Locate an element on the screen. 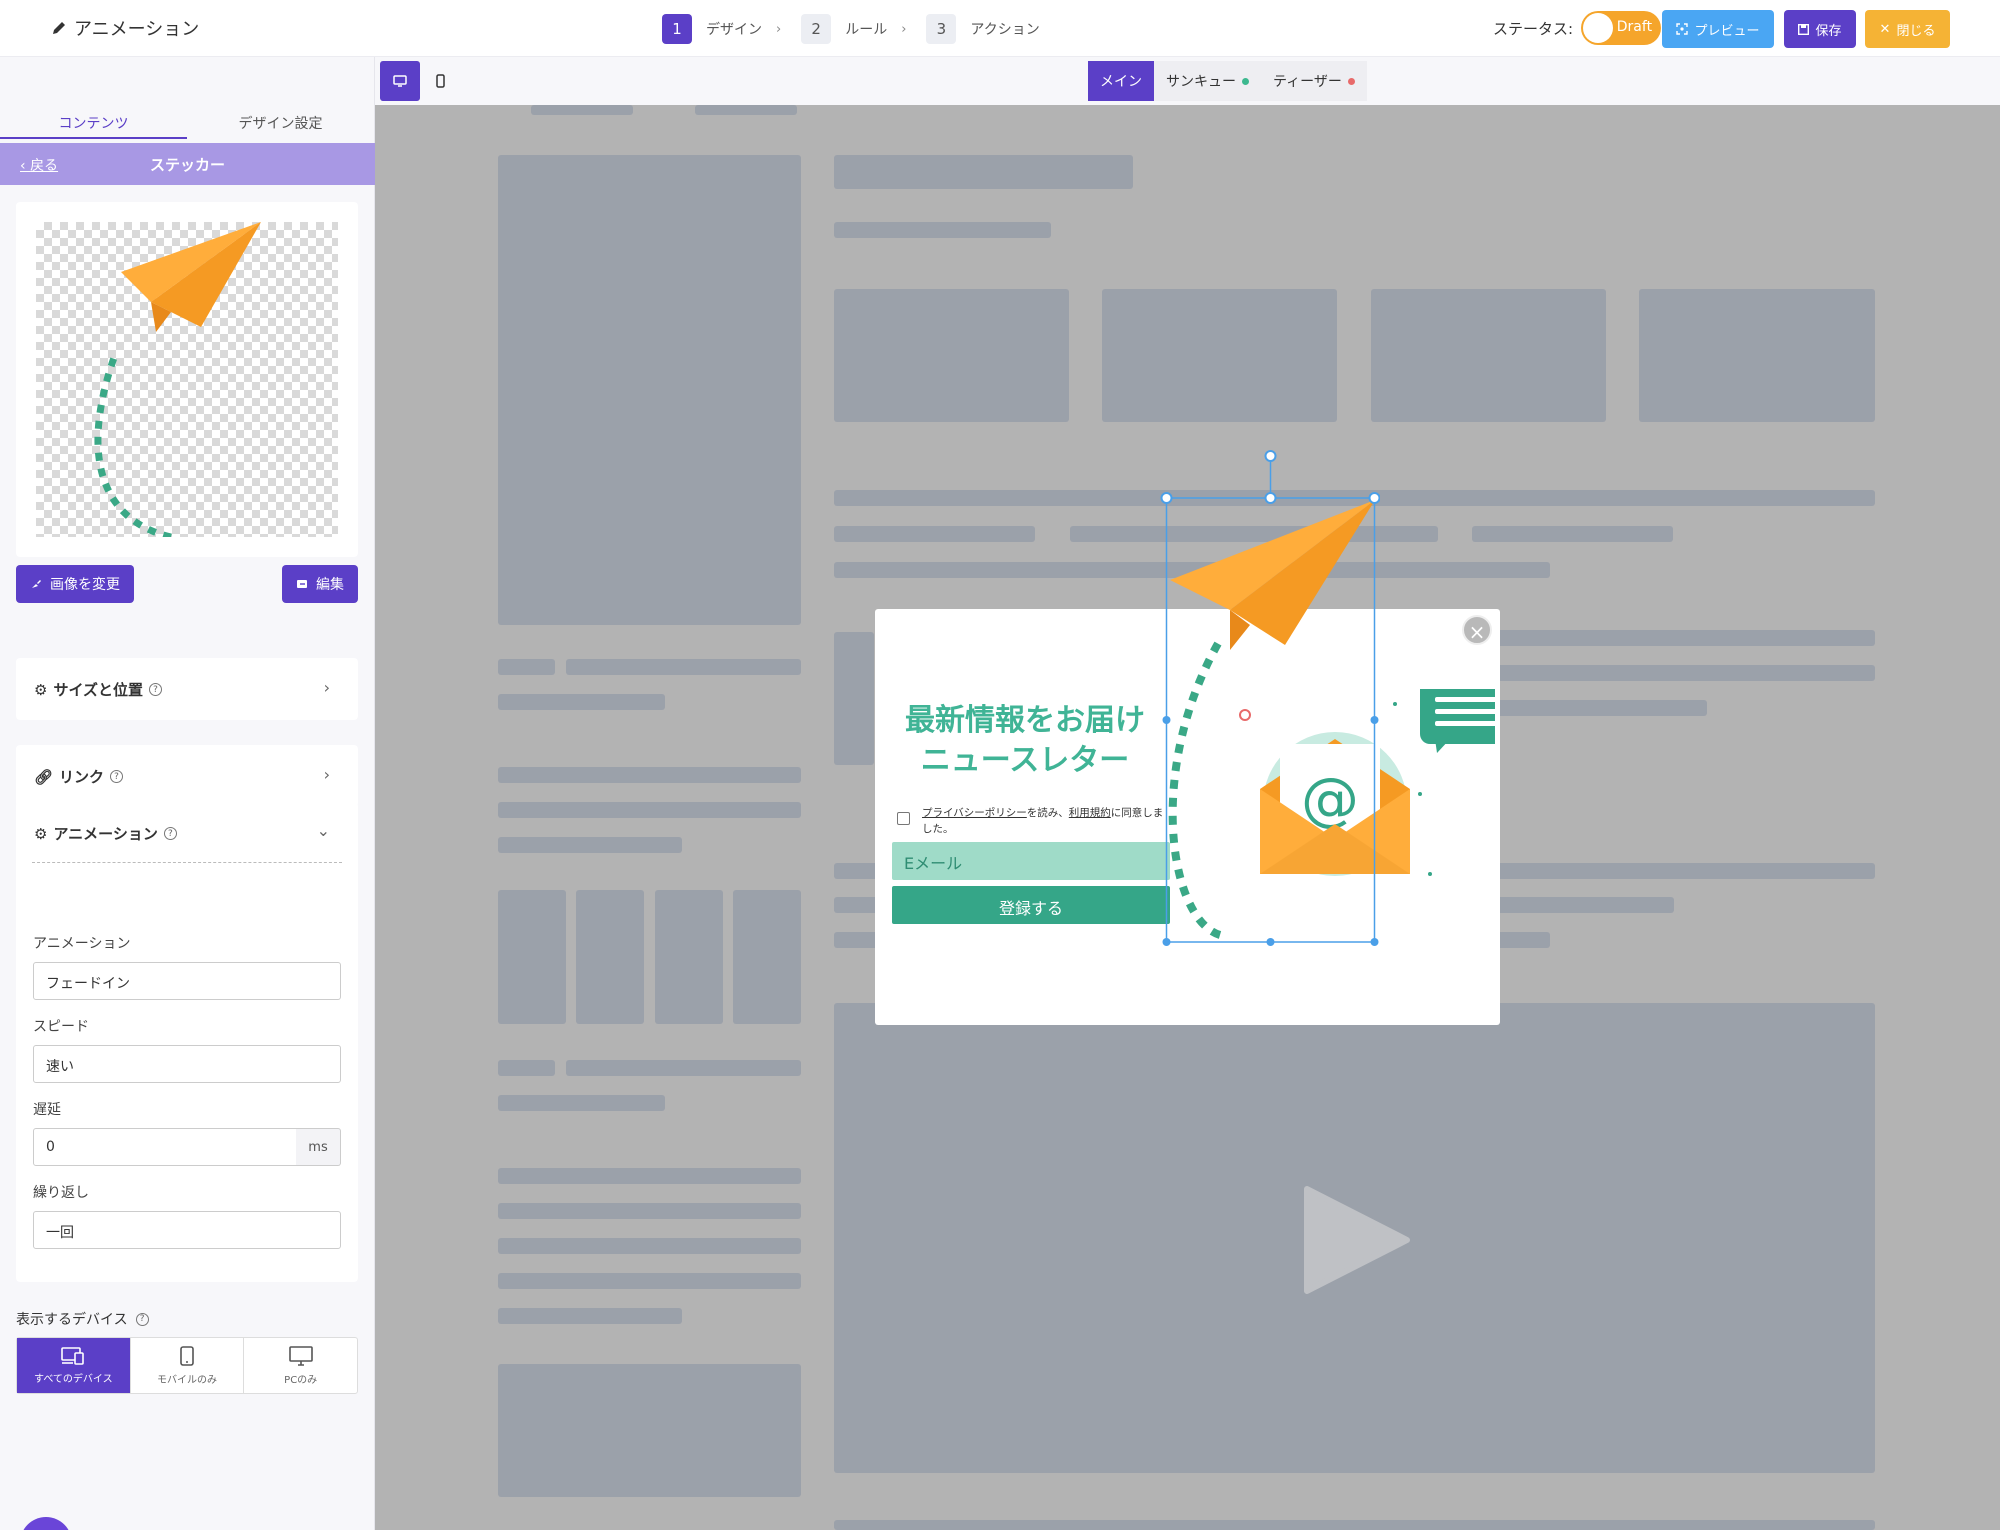 The image size is (2000, 1530). desktop-icon is located at coordinates (300, 1355).